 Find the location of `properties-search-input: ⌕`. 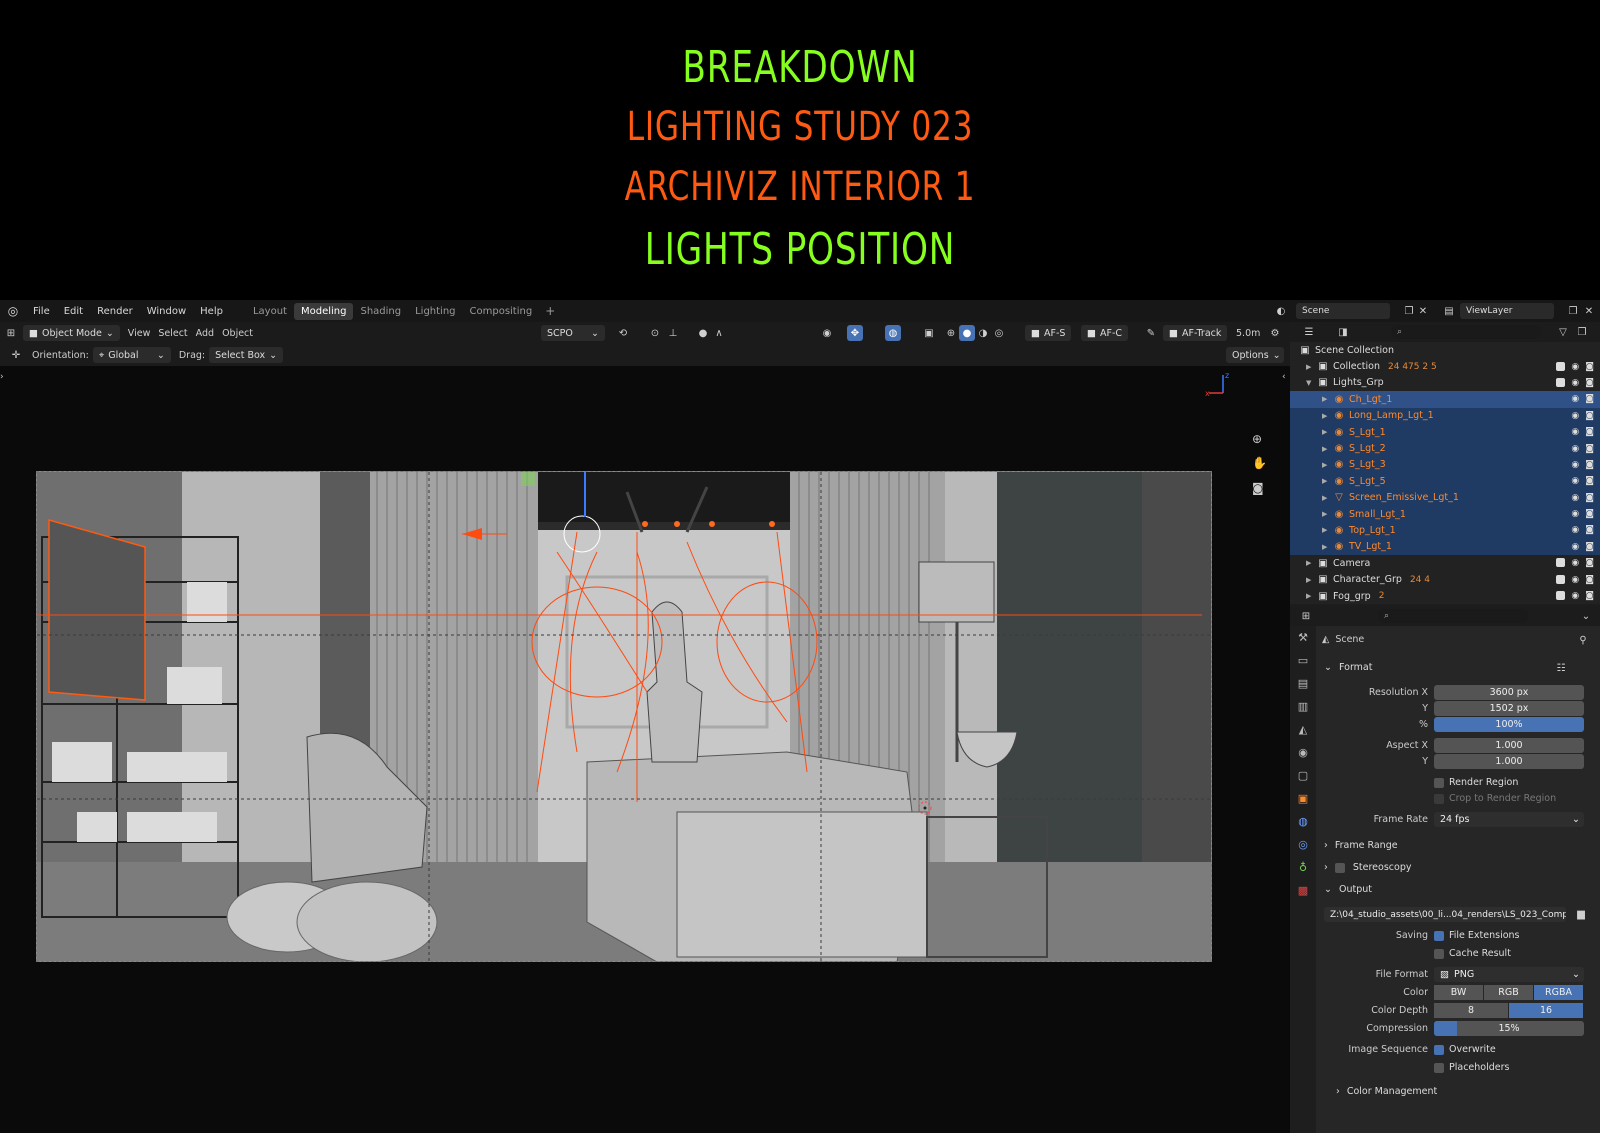

properties-search-input: ⌕ is located at coordinates (1453, 616).